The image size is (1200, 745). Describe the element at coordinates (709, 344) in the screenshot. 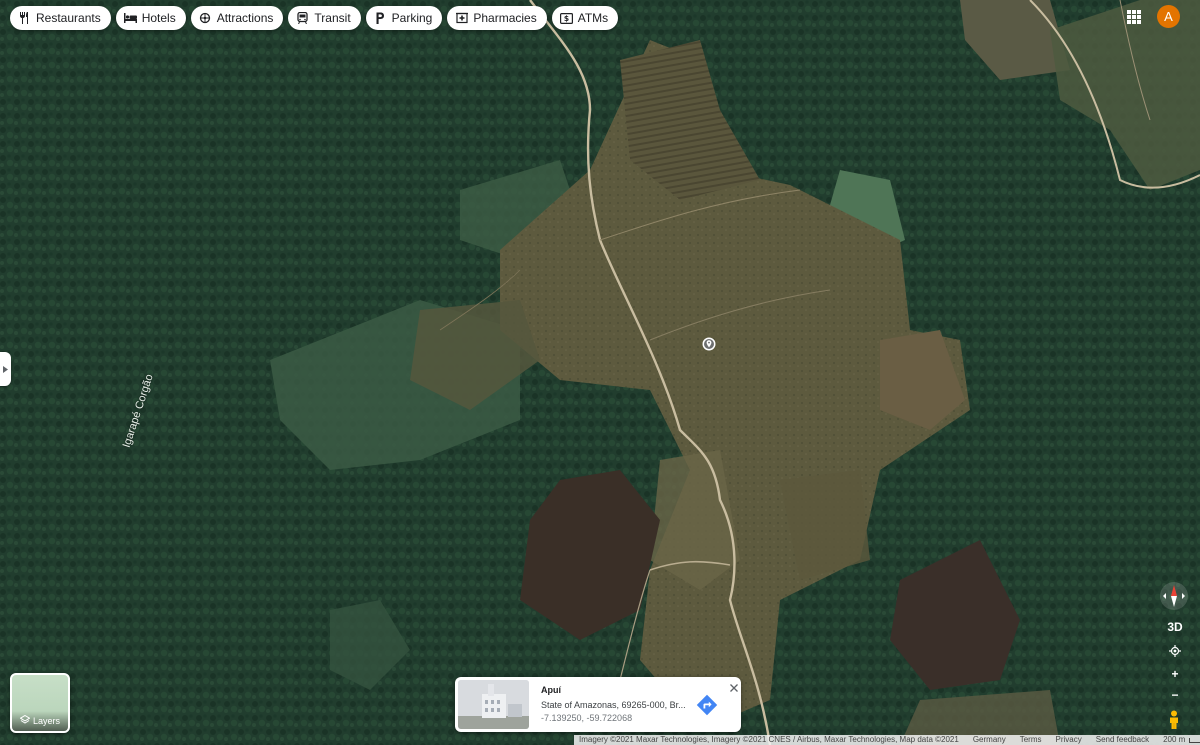

I see `location-marker-icon` at that location.